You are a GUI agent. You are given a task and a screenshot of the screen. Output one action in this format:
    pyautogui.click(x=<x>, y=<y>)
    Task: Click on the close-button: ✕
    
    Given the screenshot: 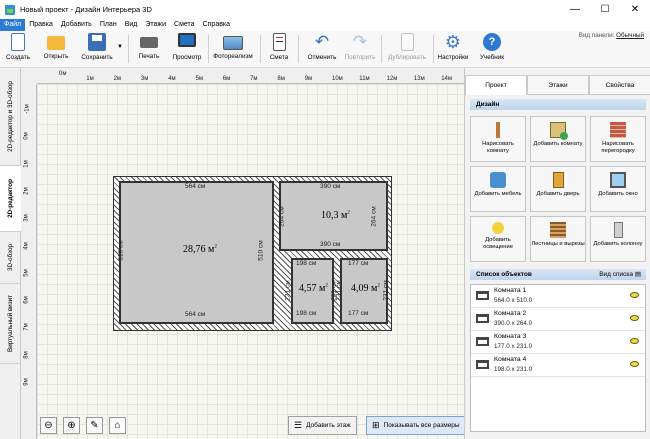 What is the action you would take?
    pyautogui.click(x=635, y=9)
    